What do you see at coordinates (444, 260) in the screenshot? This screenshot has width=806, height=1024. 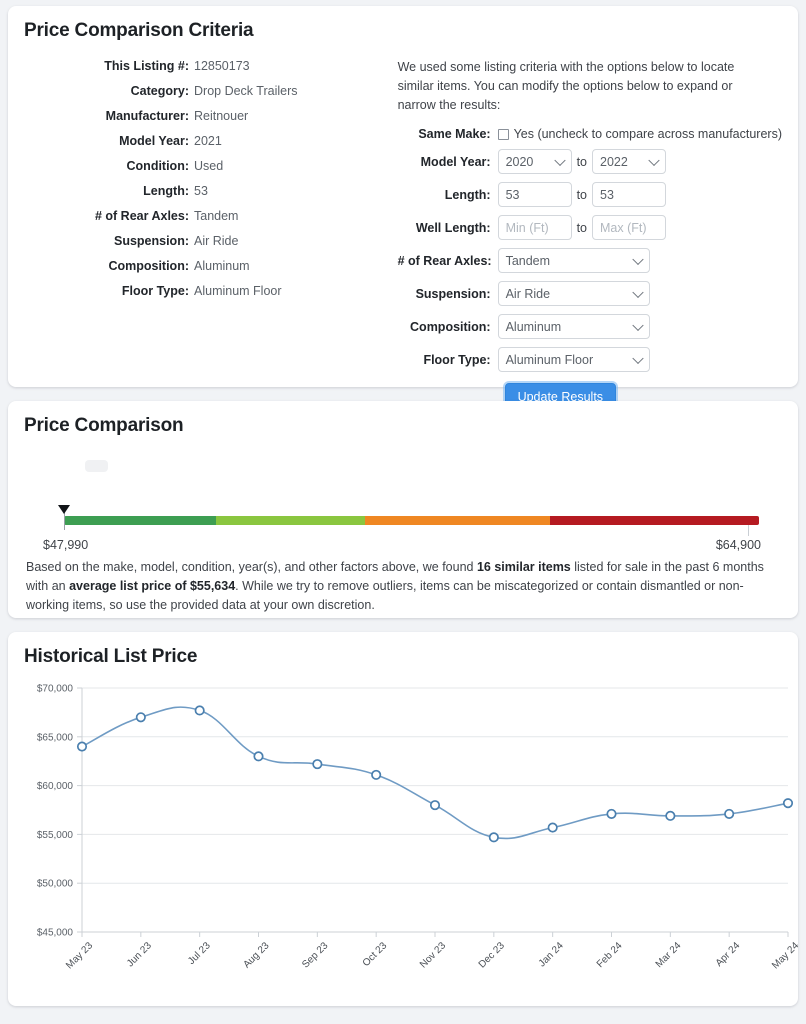 I see `rear-axles-label: # of Rear Axles:` at bounding box center [444, 260].